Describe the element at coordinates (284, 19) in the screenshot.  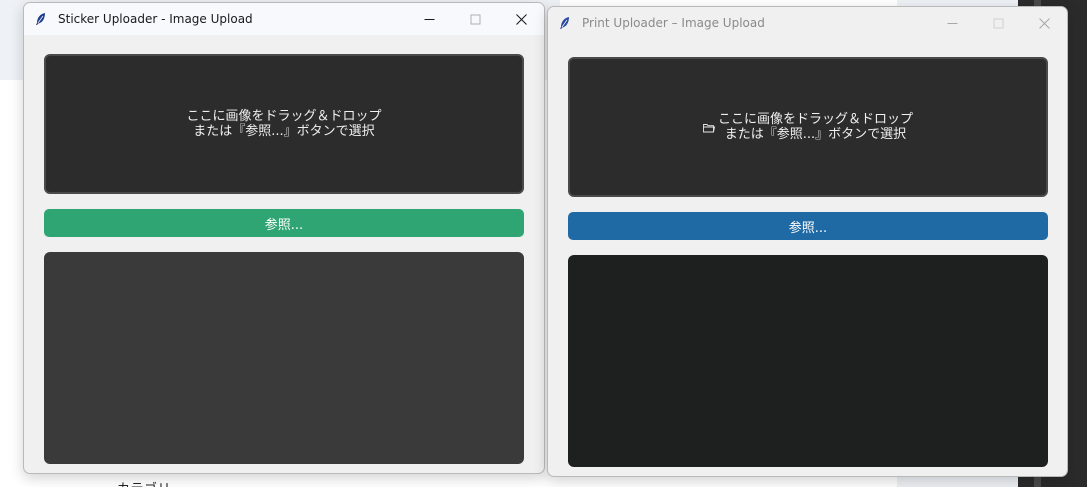
I see `sticker-titlebar: Sticker Uploader - Image Upload` at that location.